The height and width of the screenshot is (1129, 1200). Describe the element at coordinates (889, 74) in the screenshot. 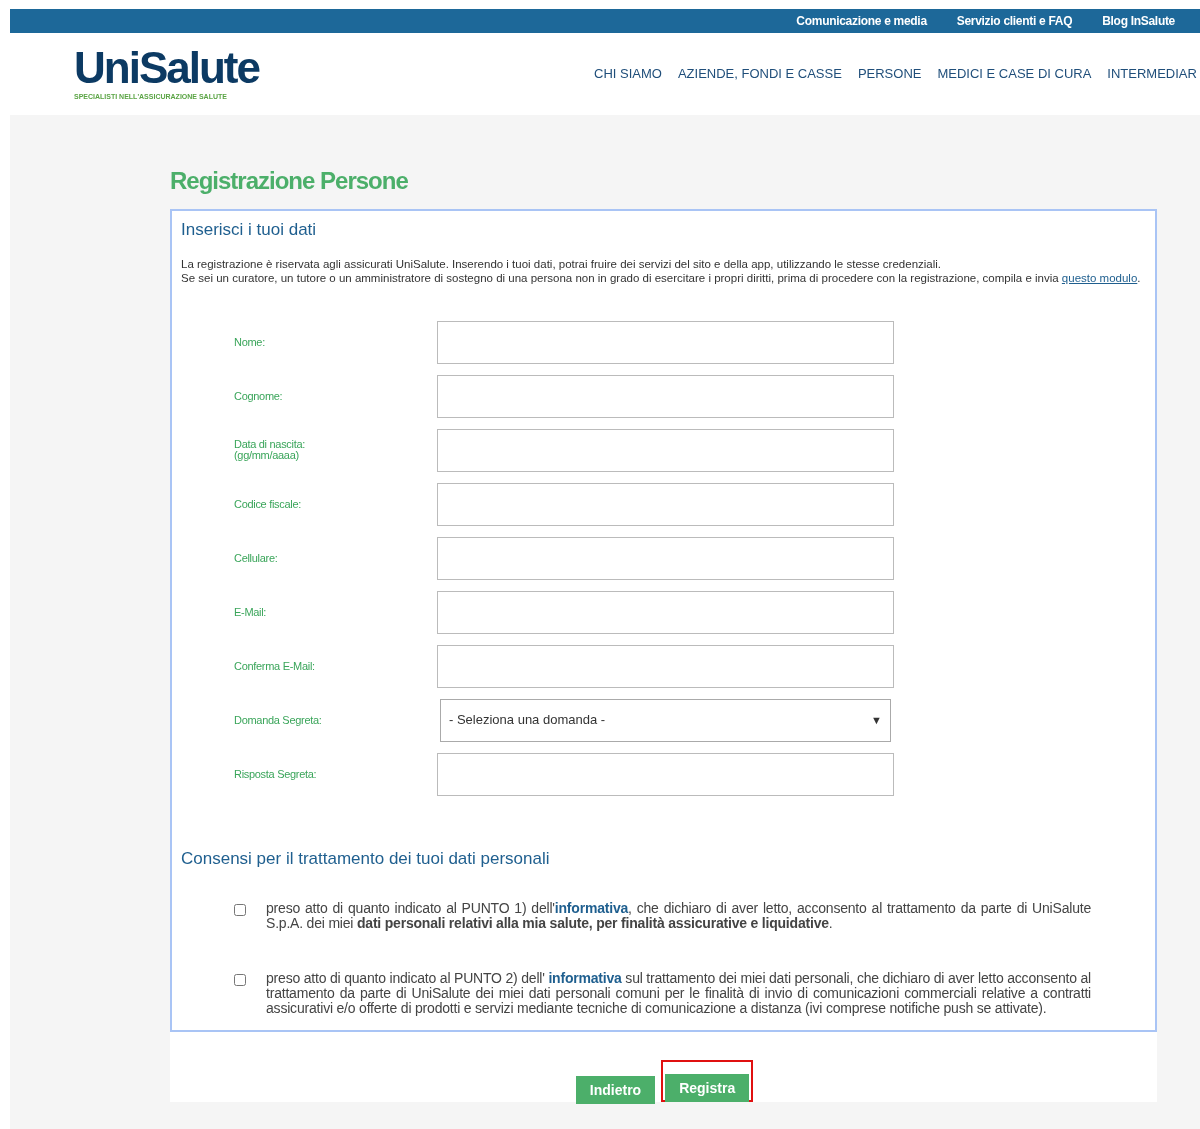

I see `nav-link: PERSONE` at that location.